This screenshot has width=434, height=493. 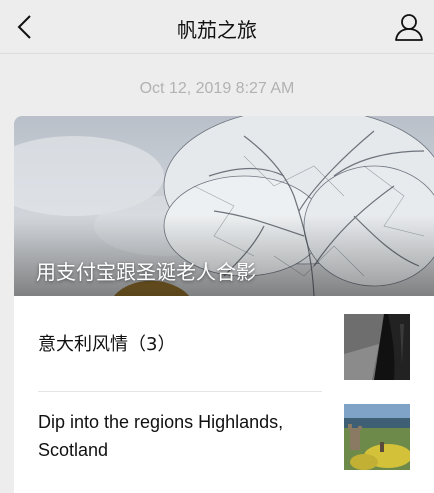 I want to click on hero-article-title: 用支付宝跟圣诞老人合影, so click(x=146, y=272).